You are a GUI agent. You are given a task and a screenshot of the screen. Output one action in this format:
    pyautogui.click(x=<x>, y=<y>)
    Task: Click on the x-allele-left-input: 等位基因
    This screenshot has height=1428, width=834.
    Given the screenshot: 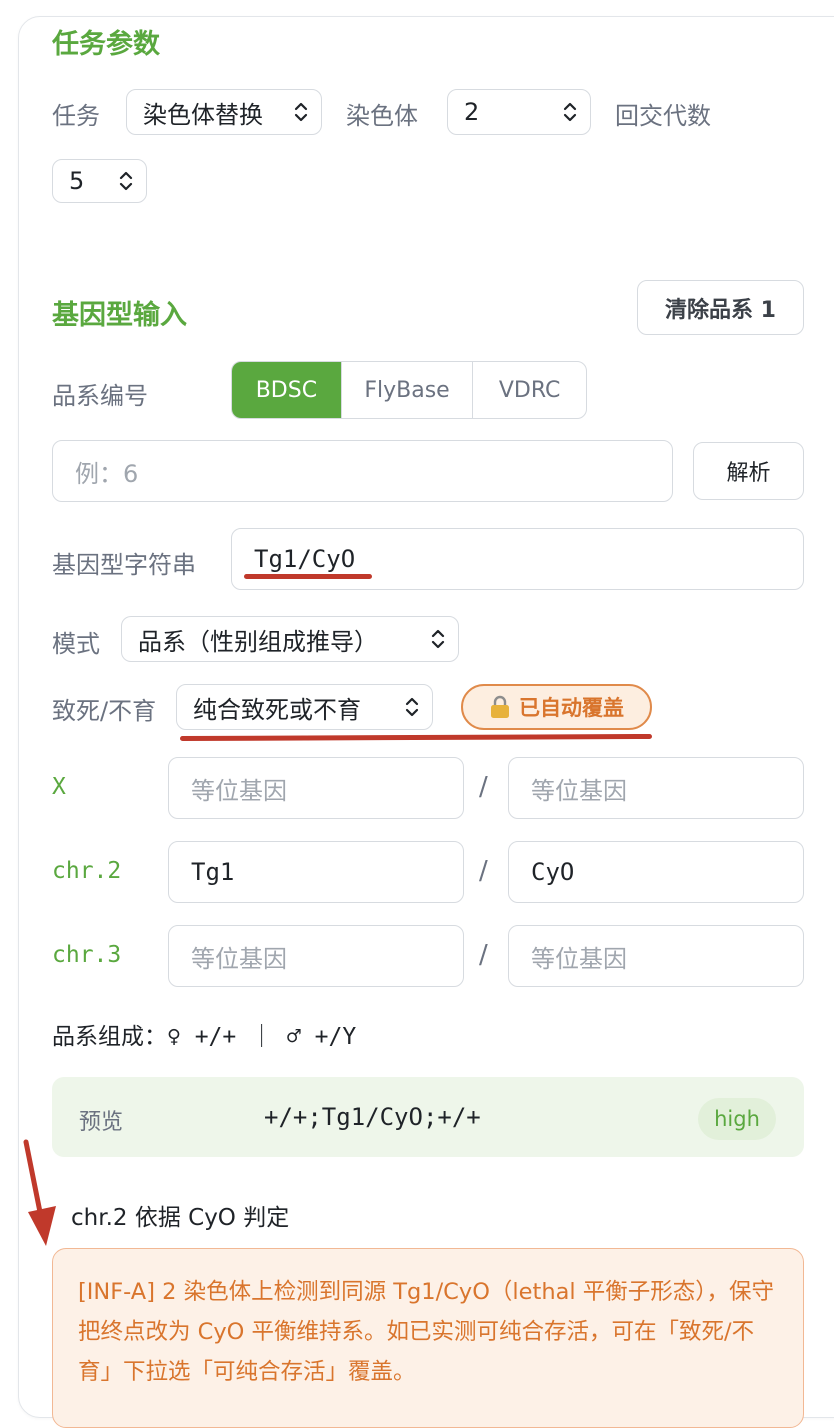 What is the action you would take?
    pyautogui.click(x=316, y=788)
    